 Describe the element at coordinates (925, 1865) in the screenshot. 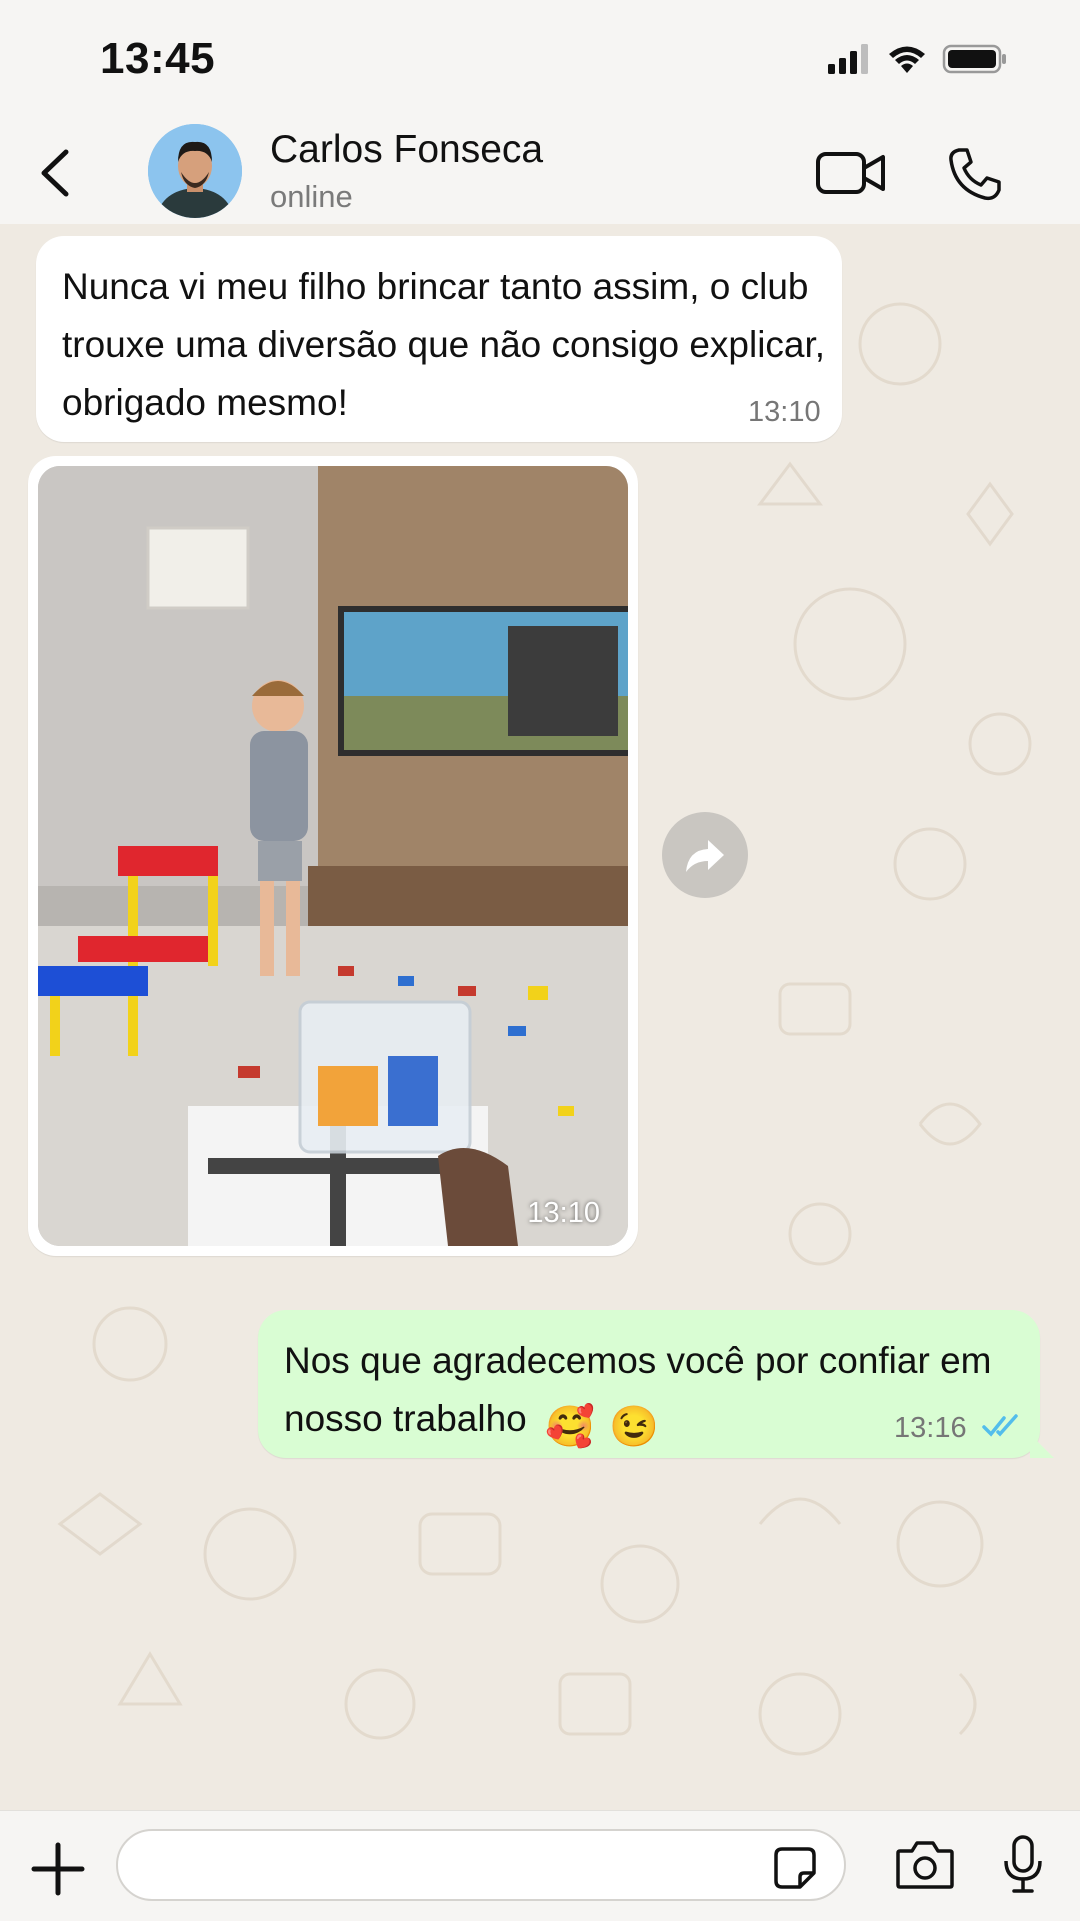

I see `camera-icon` at that location.